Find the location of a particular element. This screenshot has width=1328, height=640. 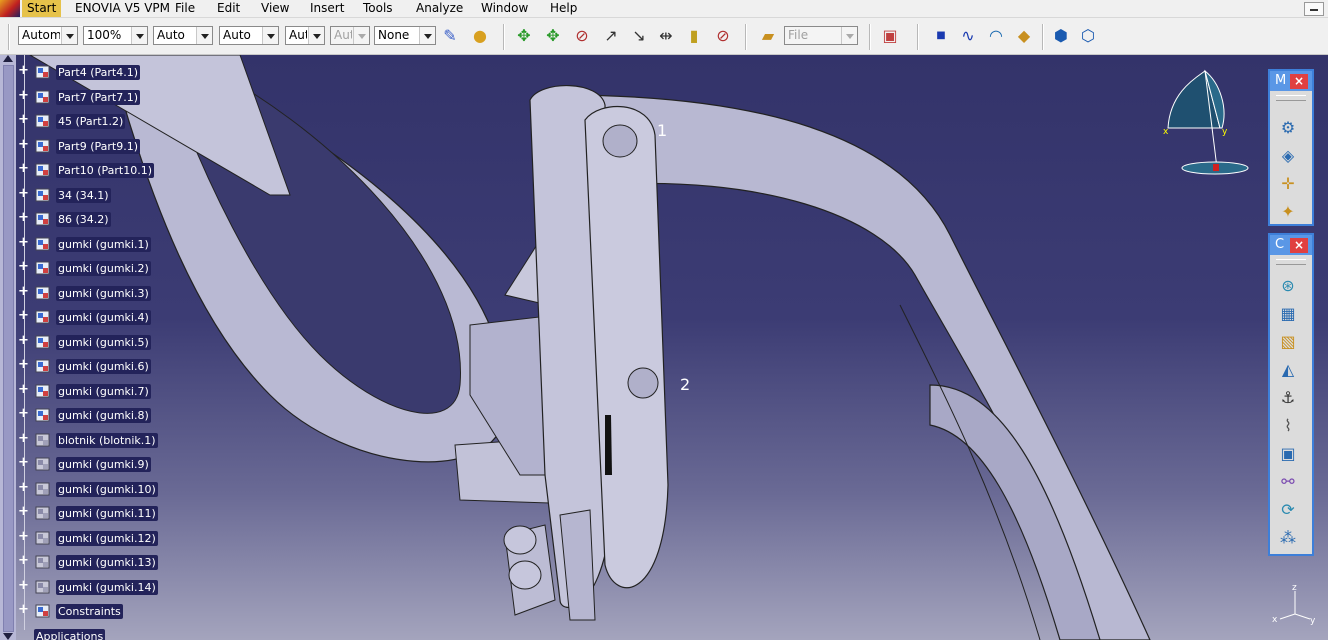

reuse-pattern-icon: ⁂ is located at coordinates (1288, 537).